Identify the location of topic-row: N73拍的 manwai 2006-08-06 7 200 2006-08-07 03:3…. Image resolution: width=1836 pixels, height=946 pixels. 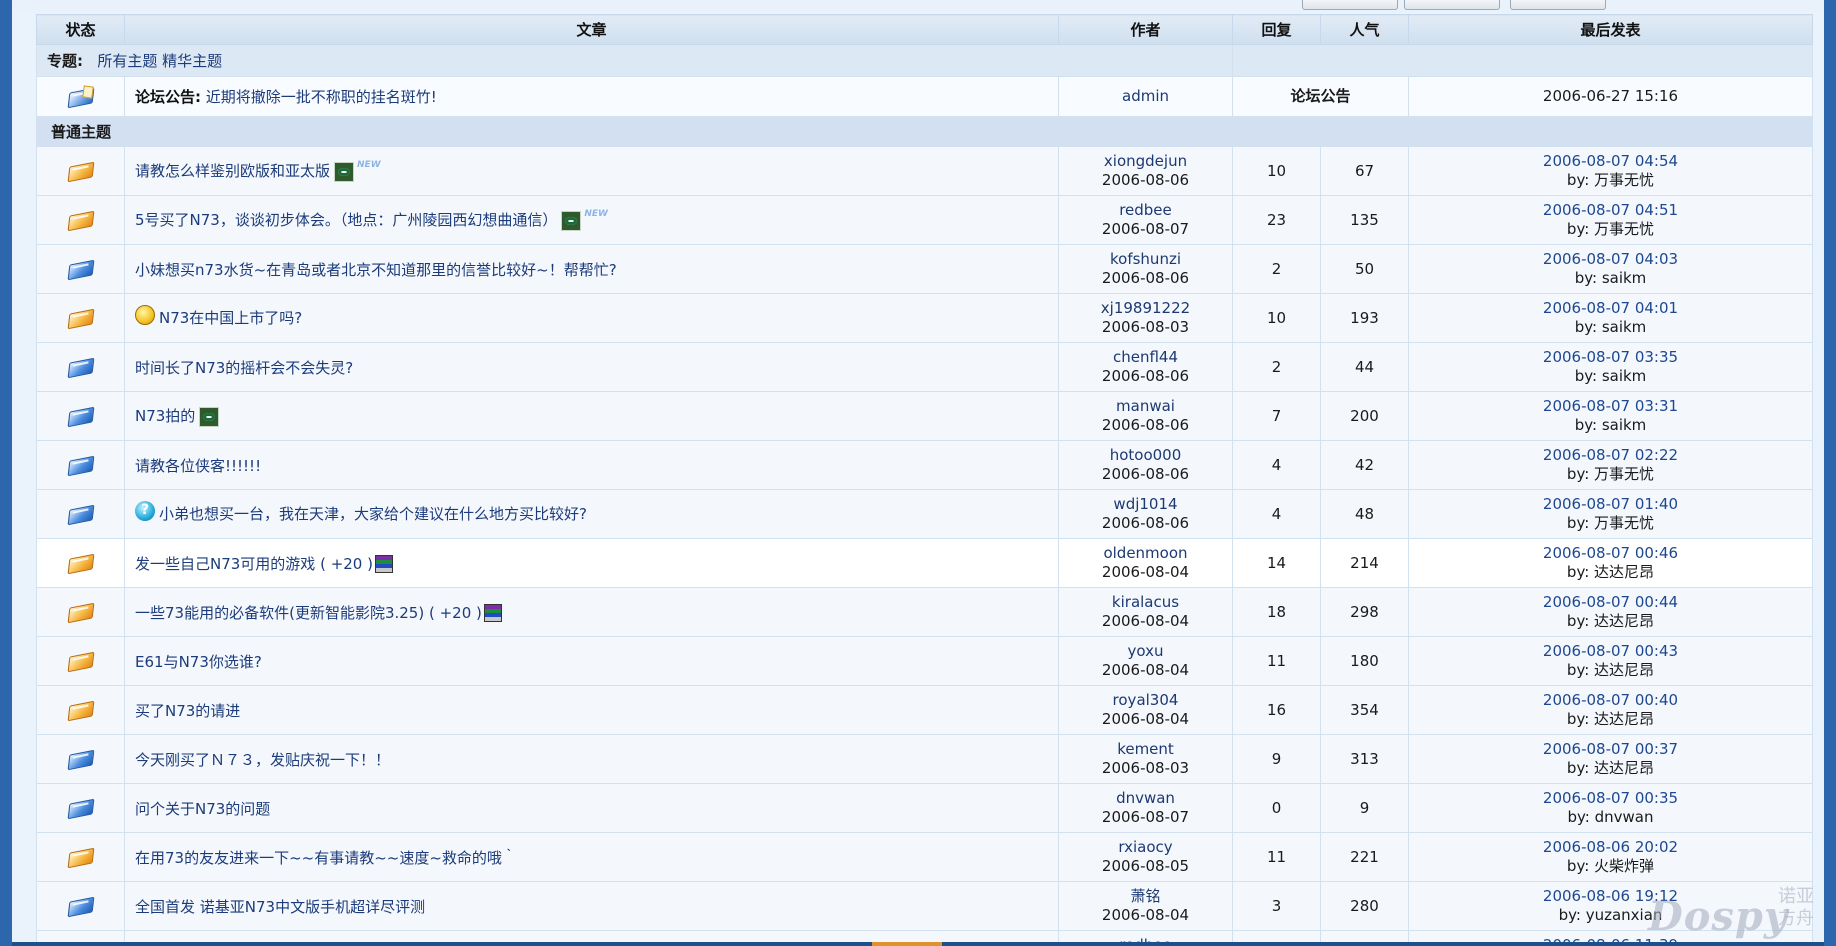
(924, 416).